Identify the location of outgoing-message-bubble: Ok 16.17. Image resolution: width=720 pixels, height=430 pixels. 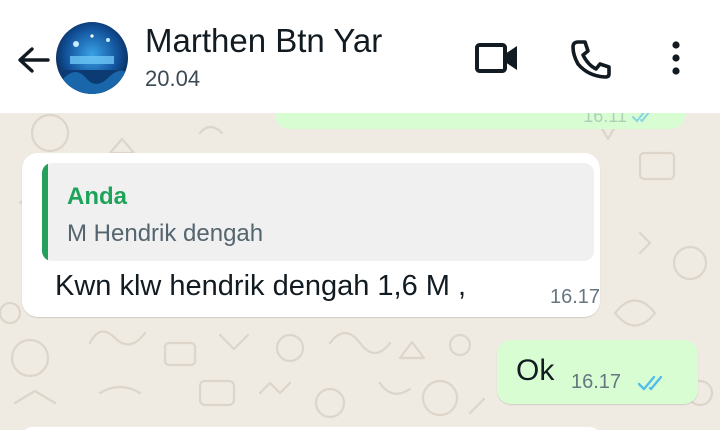
(597, 372).